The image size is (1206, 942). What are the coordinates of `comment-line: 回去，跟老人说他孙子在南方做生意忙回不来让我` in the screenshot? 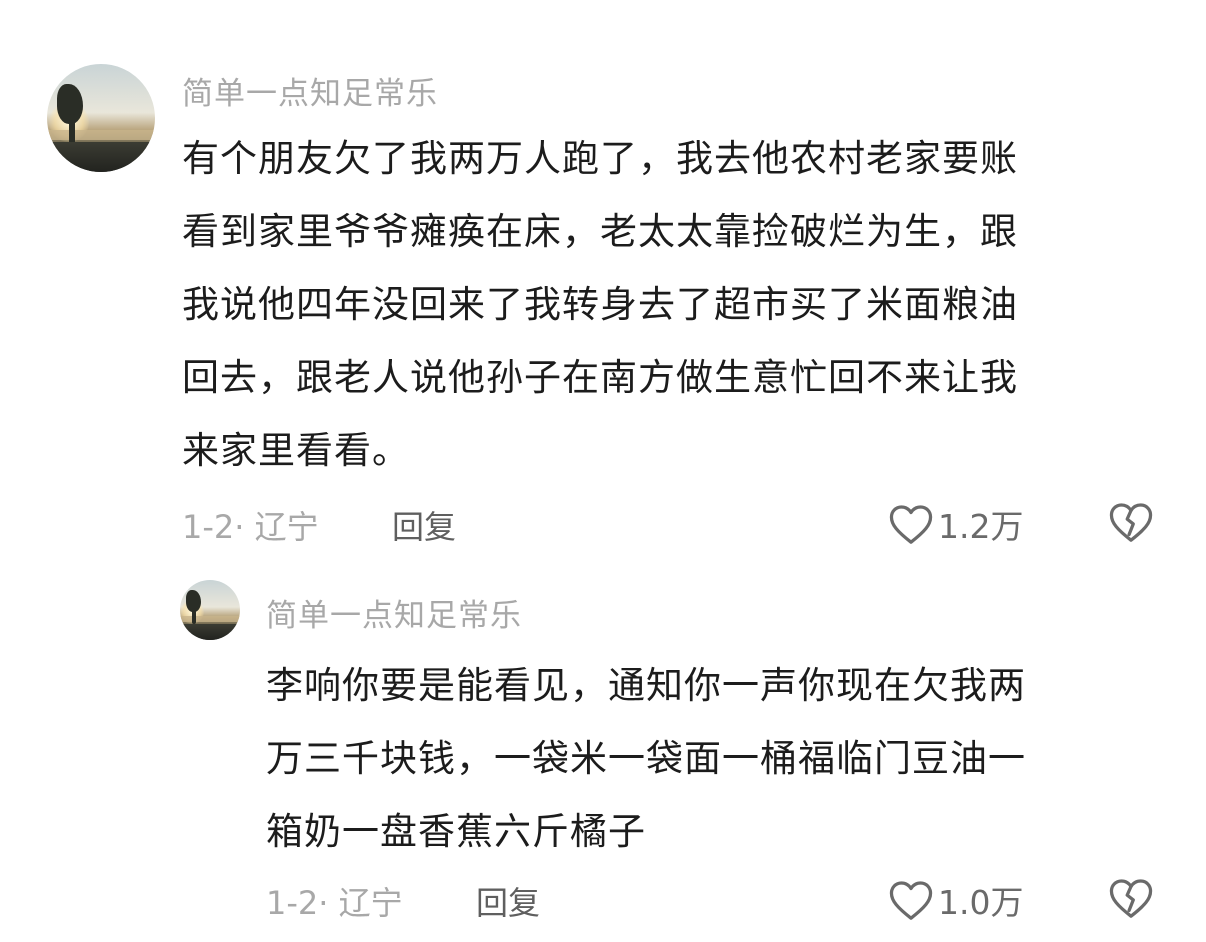 It's located at (600, 377).